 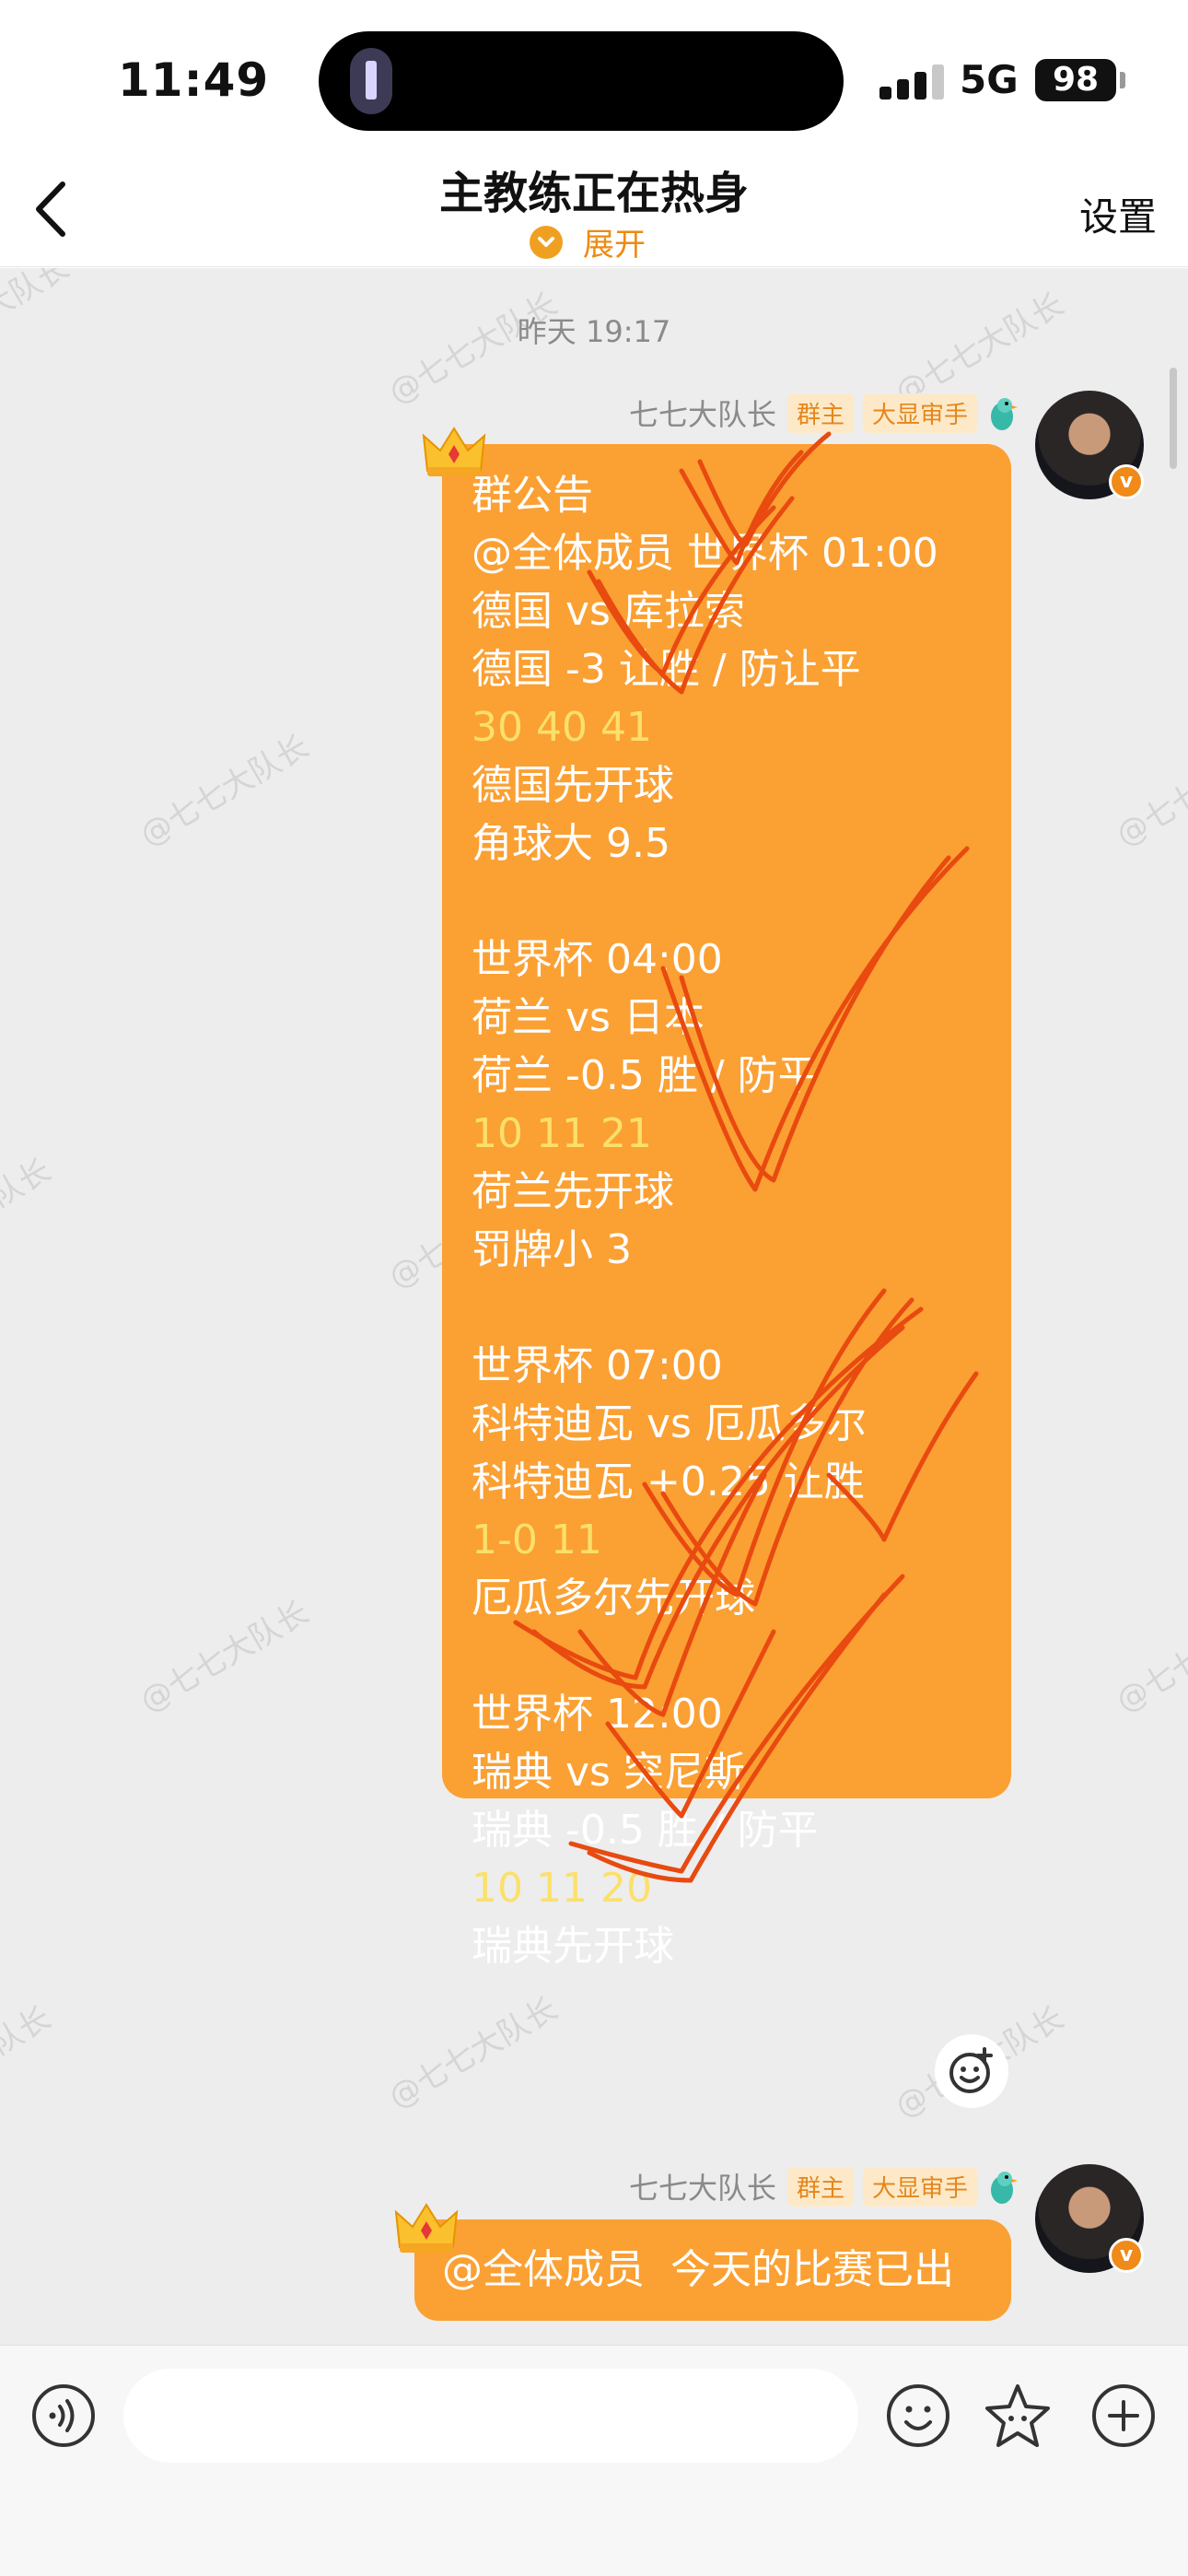 I want to click on chevron-down-icon, so click(x=546, y=242).